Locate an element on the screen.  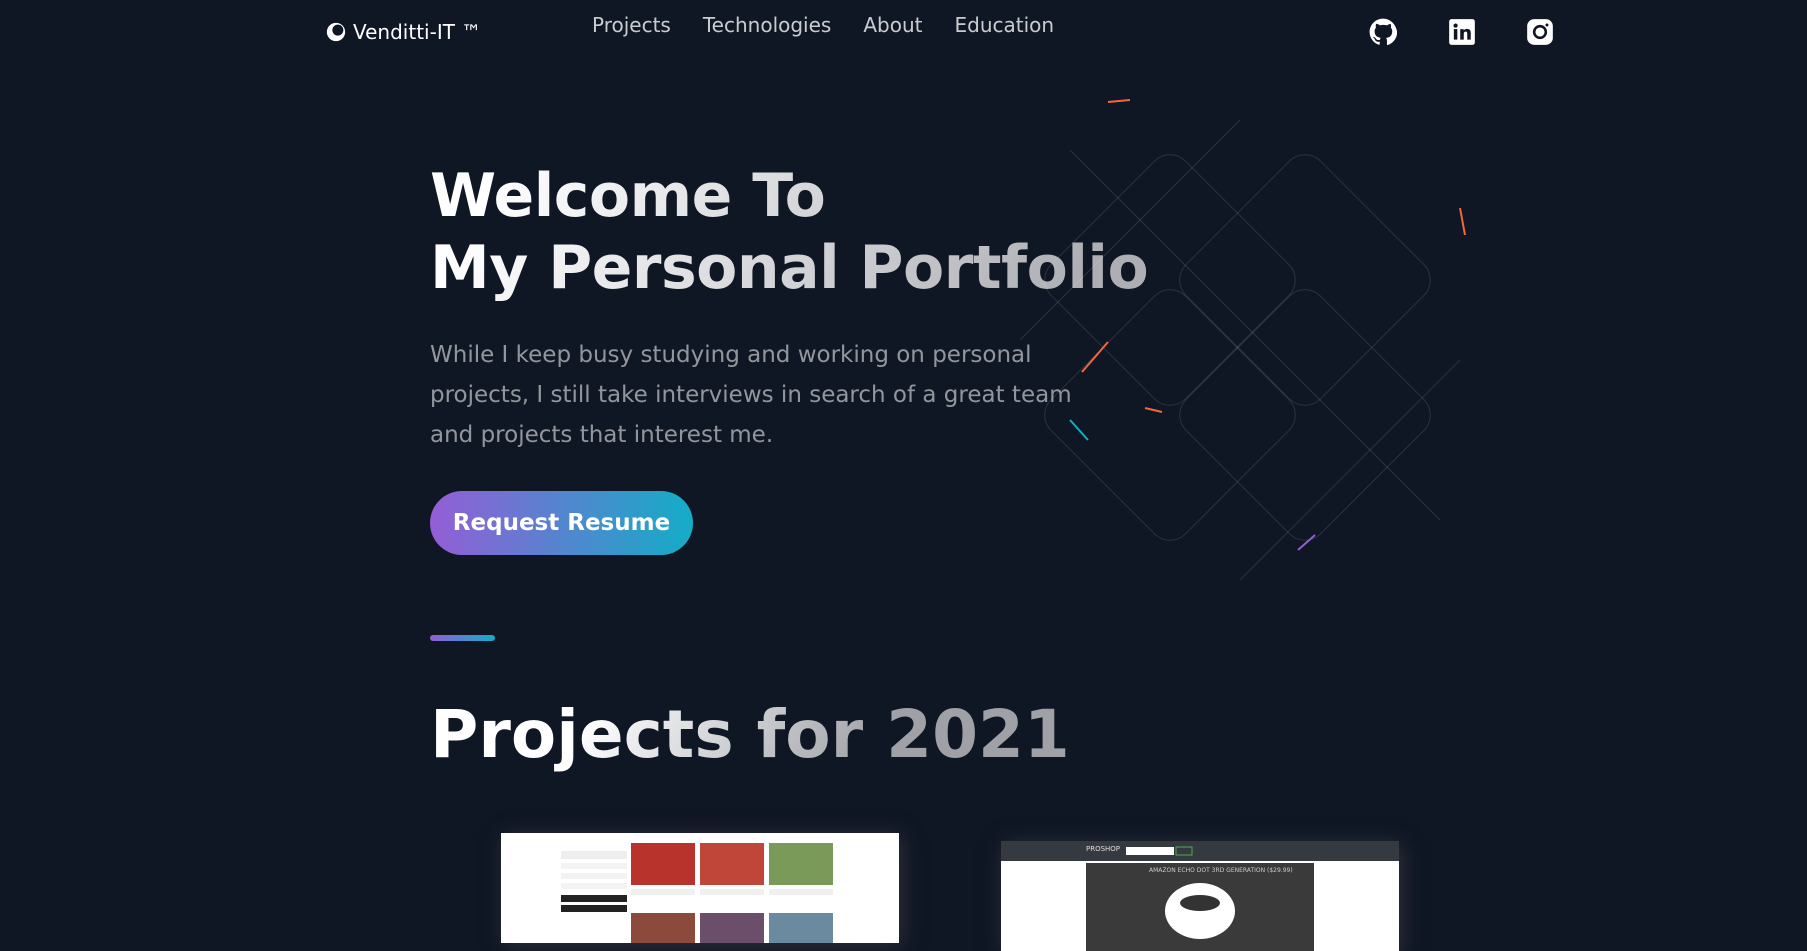
github-icon is located at coordinates (1383, 32).